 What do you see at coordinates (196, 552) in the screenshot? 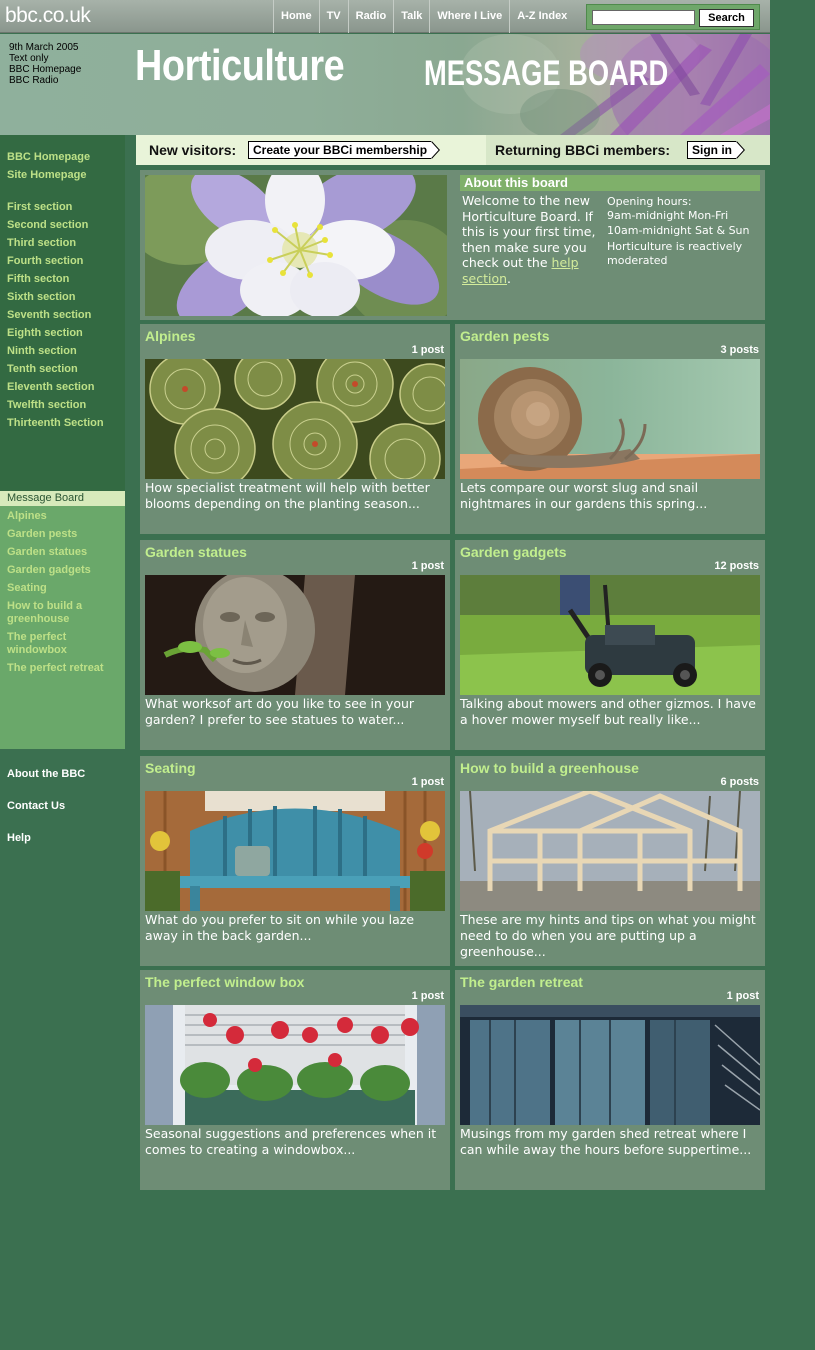
I see `board-title: Garden statues` at bounding box center [196, 552].